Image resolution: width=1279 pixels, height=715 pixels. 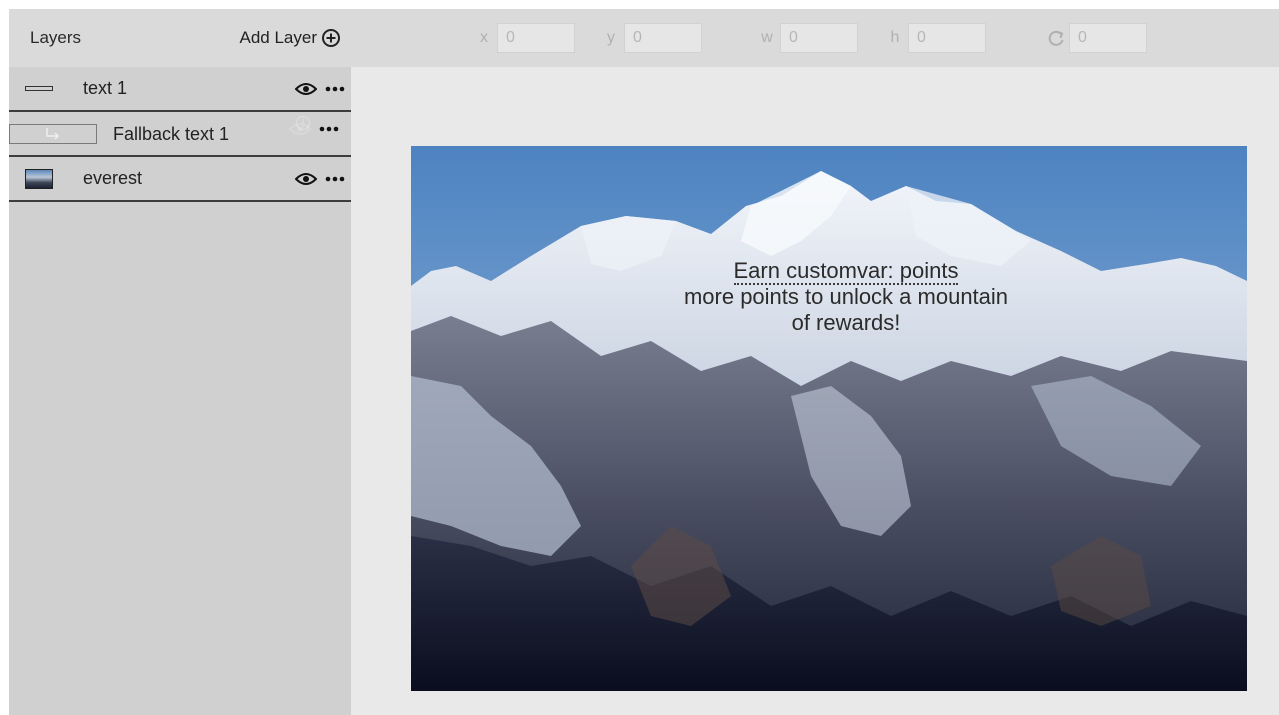 I want to click on w-input, so click(x=819, y=38).